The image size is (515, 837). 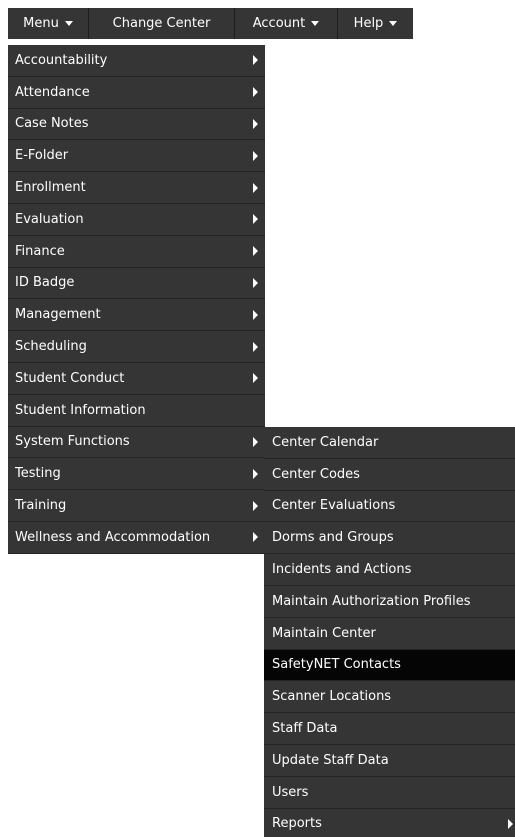 What do you see at coordinates (49, 219) in the screenshot?
I see `menu-item-item-label: Evaluation` at bounding box center [49, 219].